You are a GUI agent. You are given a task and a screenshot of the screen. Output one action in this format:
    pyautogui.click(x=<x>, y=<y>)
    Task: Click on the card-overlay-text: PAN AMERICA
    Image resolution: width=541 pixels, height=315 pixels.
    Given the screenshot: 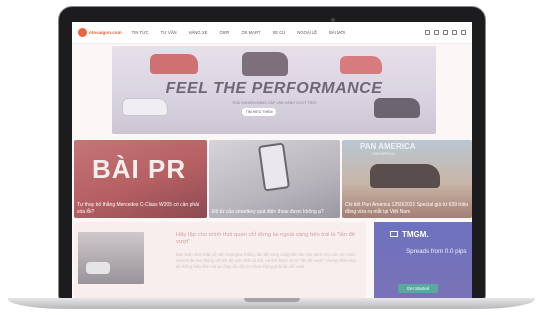 What is the action you would take?
    pyautogui.click(x=388, y=146)
    